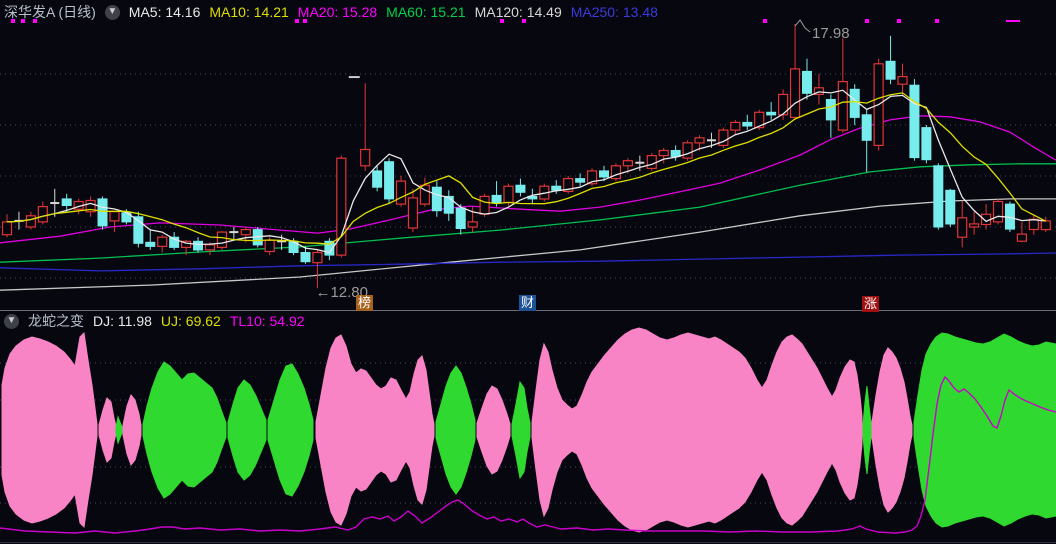  I want to click on watermark-badge: 涨, so click(870, 304).